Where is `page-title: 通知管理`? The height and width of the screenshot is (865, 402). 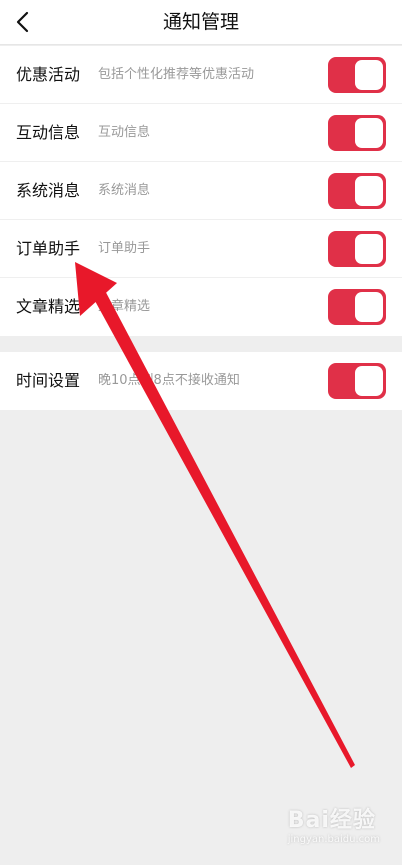
page-title: 通知管理 is located at coordinates (200, 22).